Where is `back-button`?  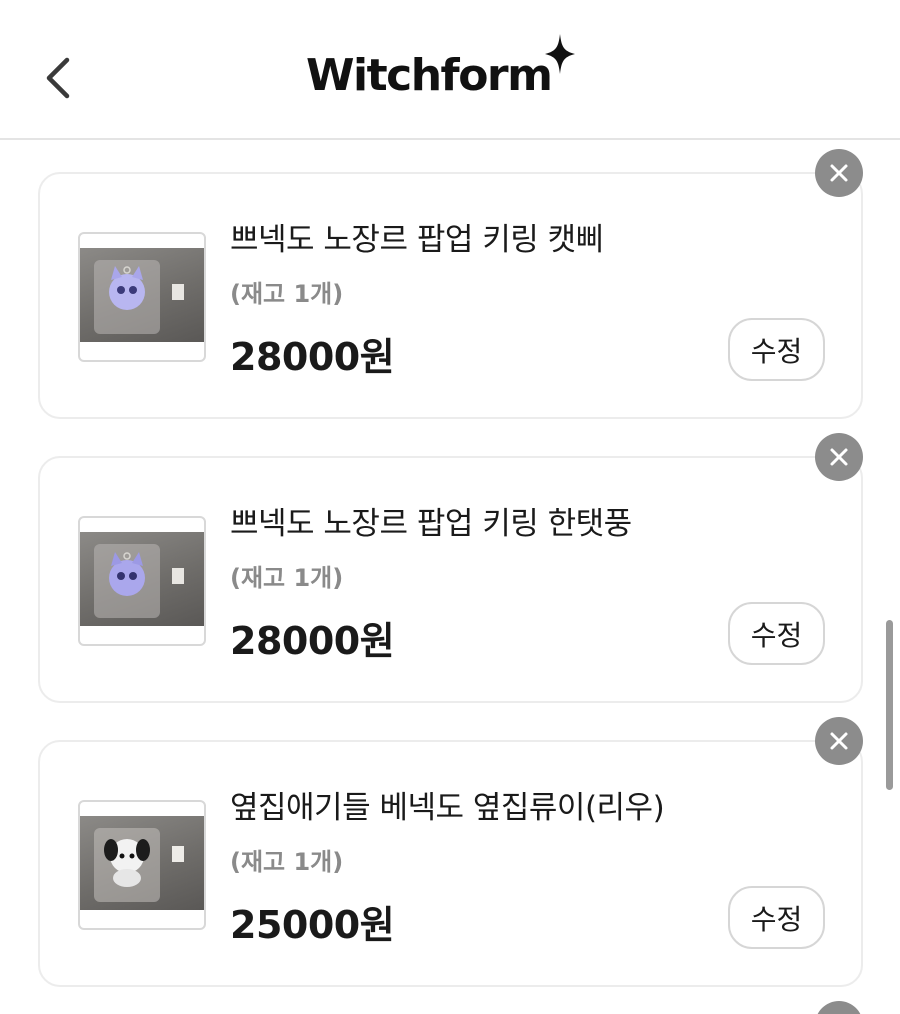
back-button is located at coordinates (58, 78).